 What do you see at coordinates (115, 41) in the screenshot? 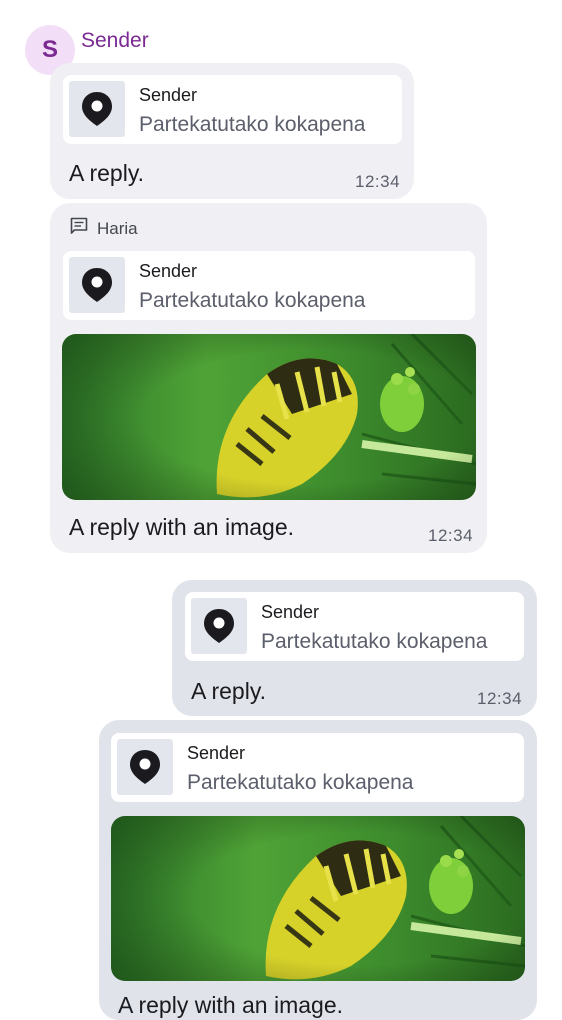
I see `sender-name: Sender` at bounding box center [115, 41].